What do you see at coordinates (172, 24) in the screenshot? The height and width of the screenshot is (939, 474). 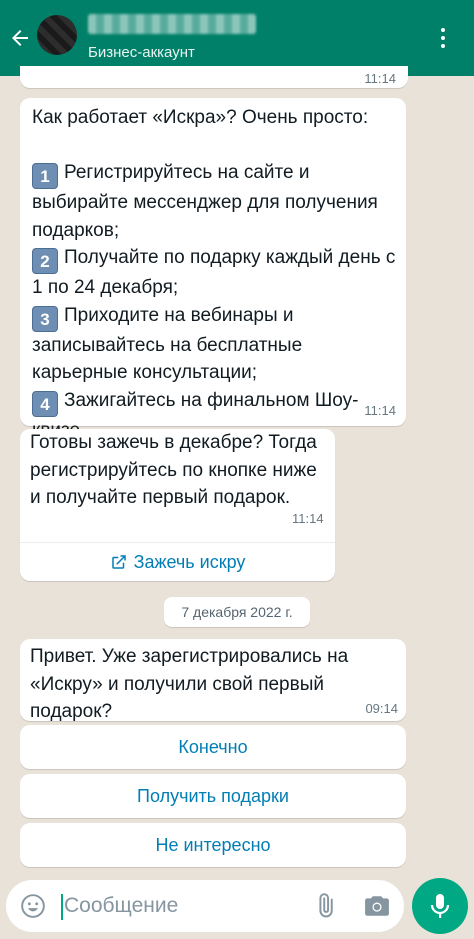 I see `contact-name-blurred` at bounding box center [172, 24].